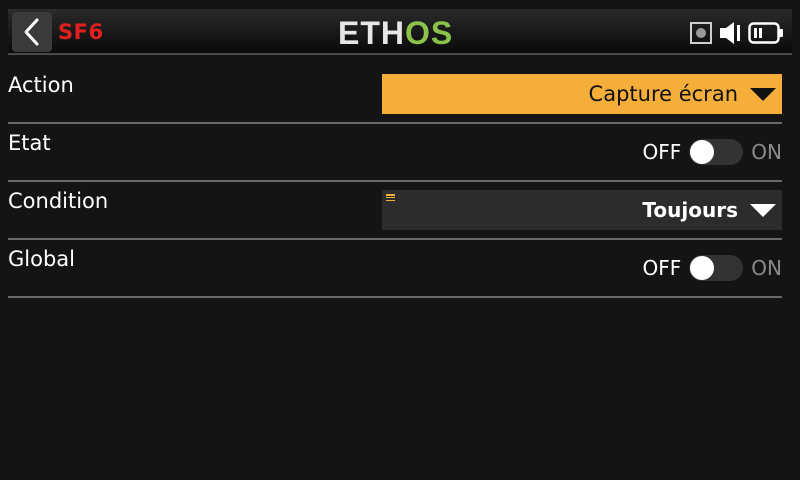 This screenshot has width=800, height=480. I want to click on global-toggle, so click(716, 268).